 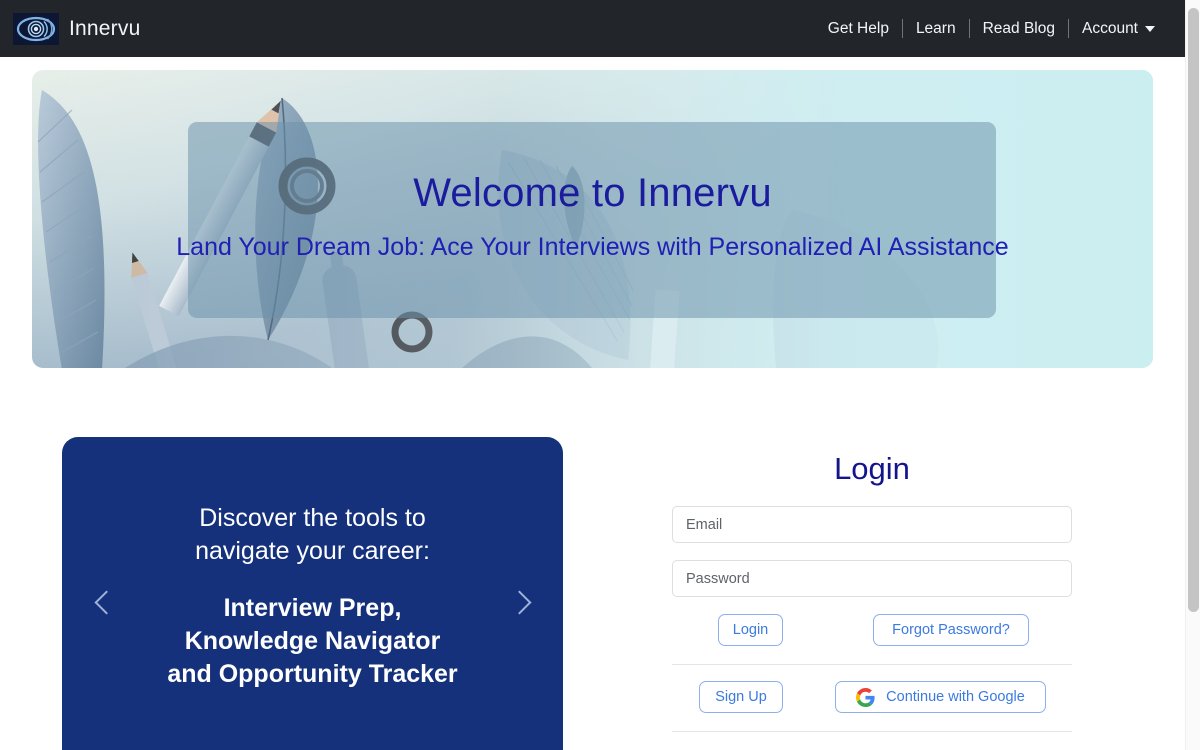 I want to click on eye-icon, so click(x=36, y=28).